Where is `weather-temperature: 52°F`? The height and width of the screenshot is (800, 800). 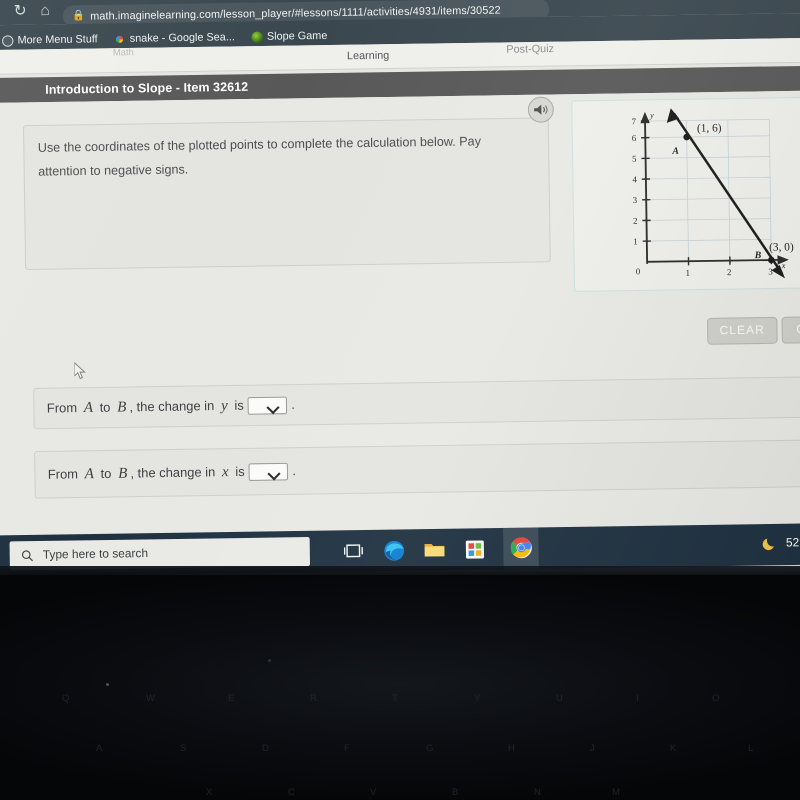 weather-temperature: 52°F is located at coordinates (792, 543).